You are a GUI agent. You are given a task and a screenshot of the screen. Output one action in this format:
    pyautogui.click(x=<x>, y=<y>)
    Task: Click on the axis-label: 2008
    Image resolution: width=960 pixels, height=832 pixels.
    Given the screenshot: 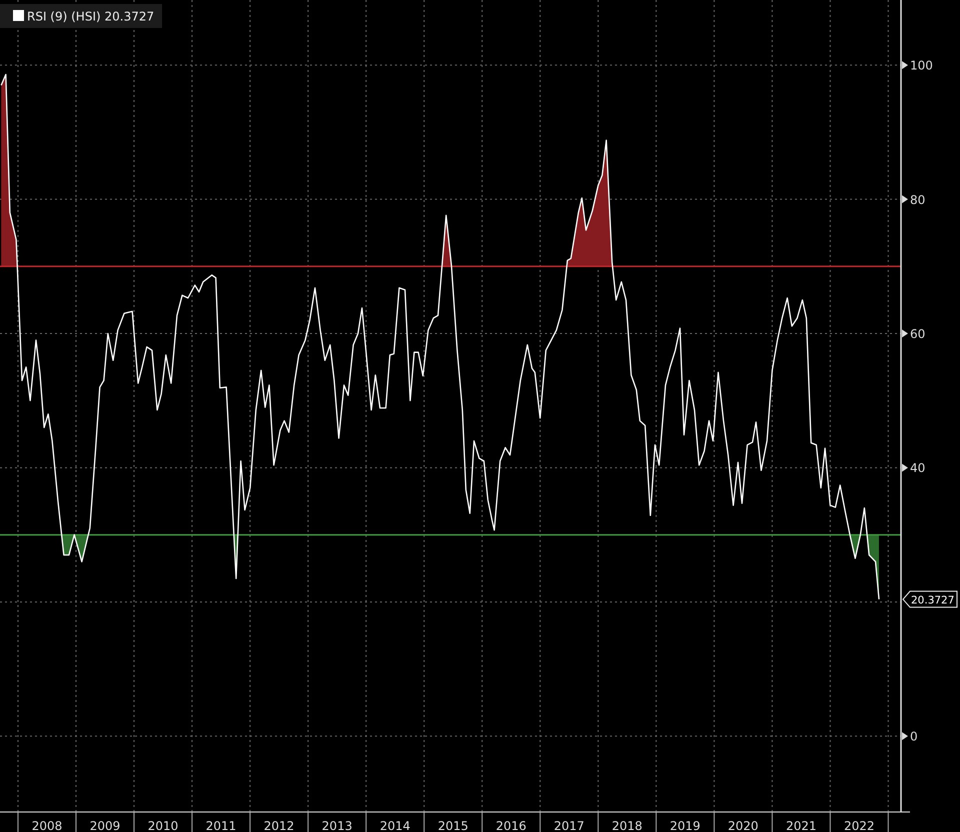 What is the action you would take?
    pyautogui.click(x=47, y=825)
    